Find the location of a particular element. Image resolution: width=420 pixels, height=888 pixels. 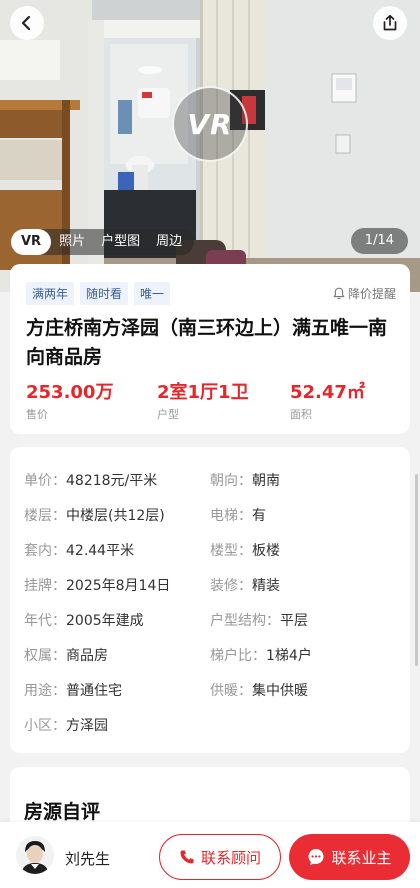

tag: 随时看 is located at coordinates (104, 293).